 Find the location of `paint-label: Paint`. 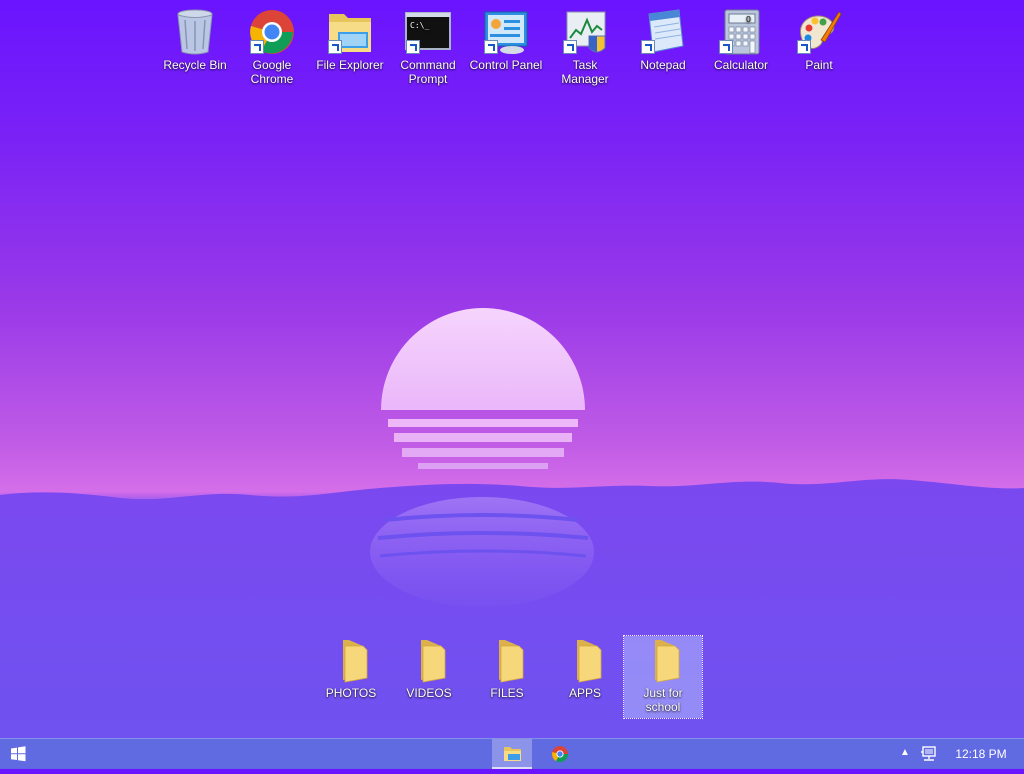

paint-label: Paint is located at coordinates (819, 65).